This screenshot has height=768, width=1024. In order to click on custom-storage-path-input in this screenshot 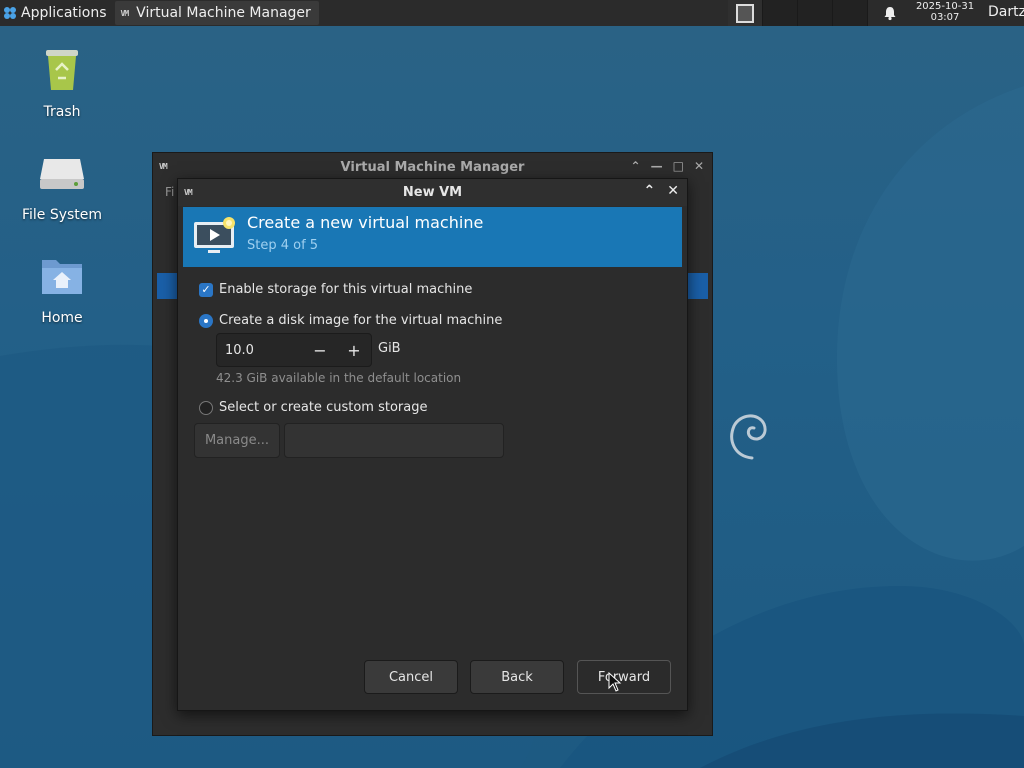, I will do `click(394, 440)`.